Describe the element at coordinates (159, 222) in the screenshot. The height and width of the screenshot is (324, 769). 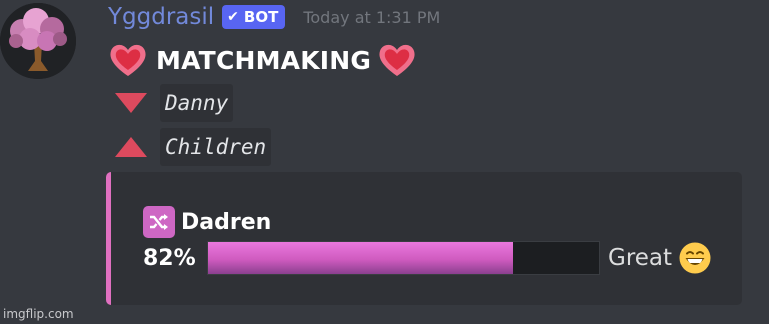
I see `shuffle-icon` at that location.